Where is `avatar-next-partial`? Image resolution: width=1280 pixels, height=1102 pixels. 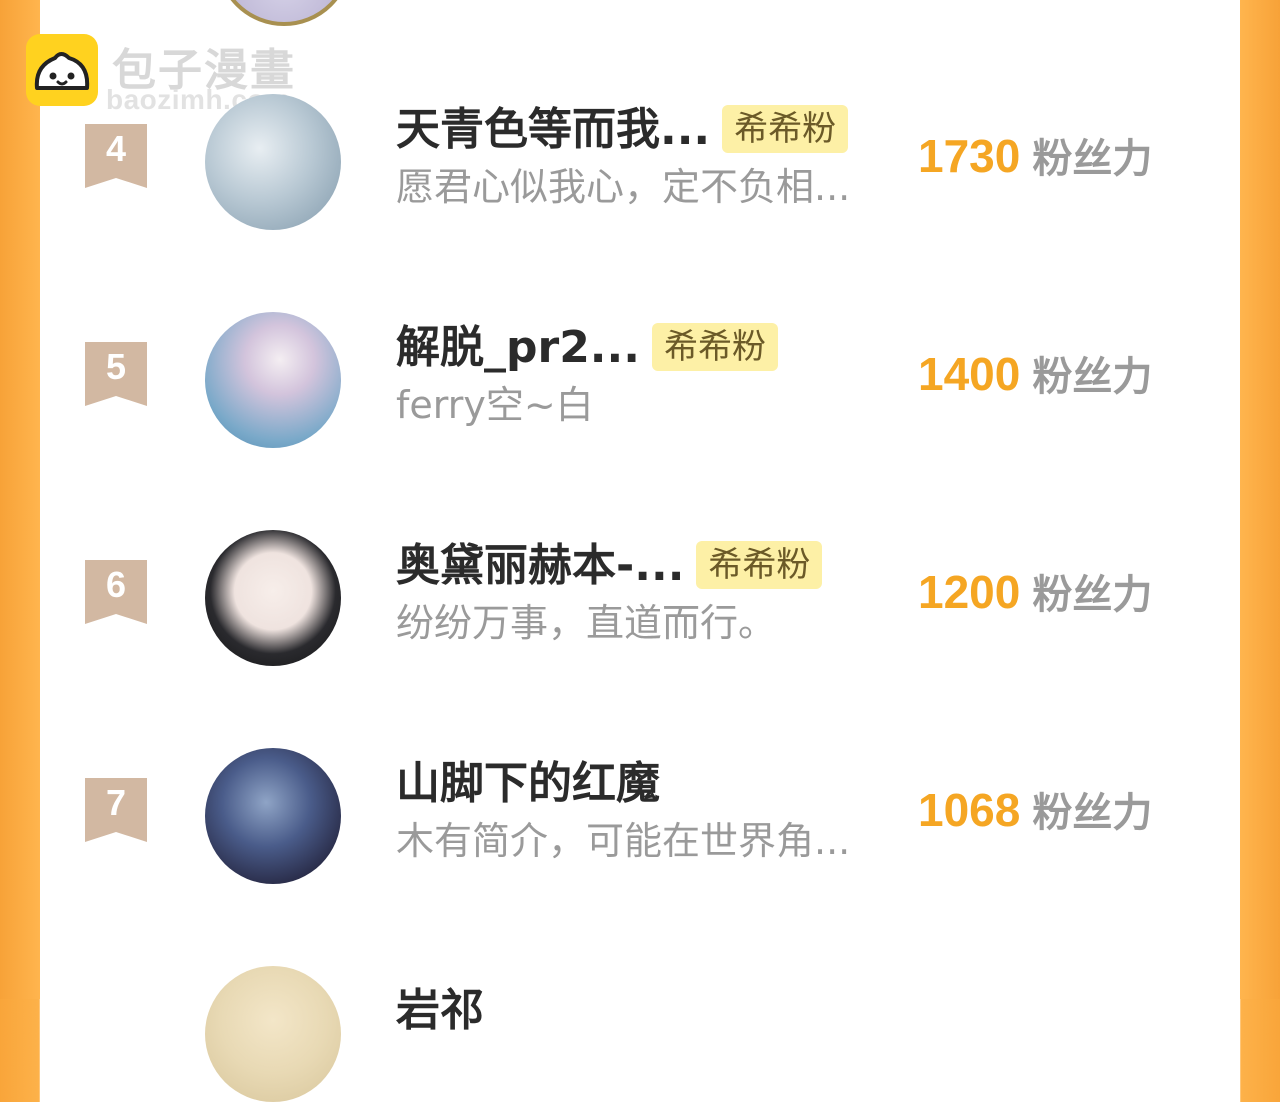 avatar-next-partial is located at coordinates (273, 1034).